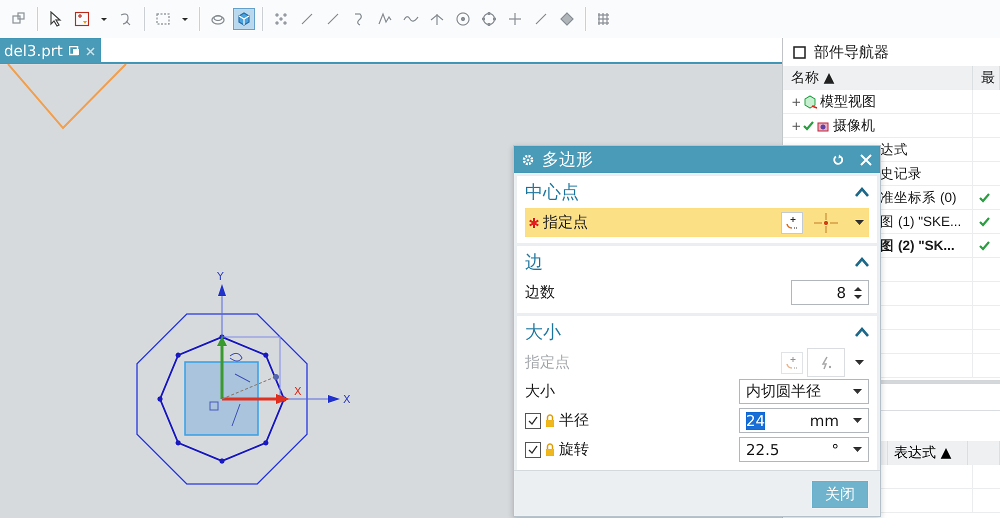 This screenshot has height=518, width=1000. I want to click on section-title: 大小, so click(543, 332).